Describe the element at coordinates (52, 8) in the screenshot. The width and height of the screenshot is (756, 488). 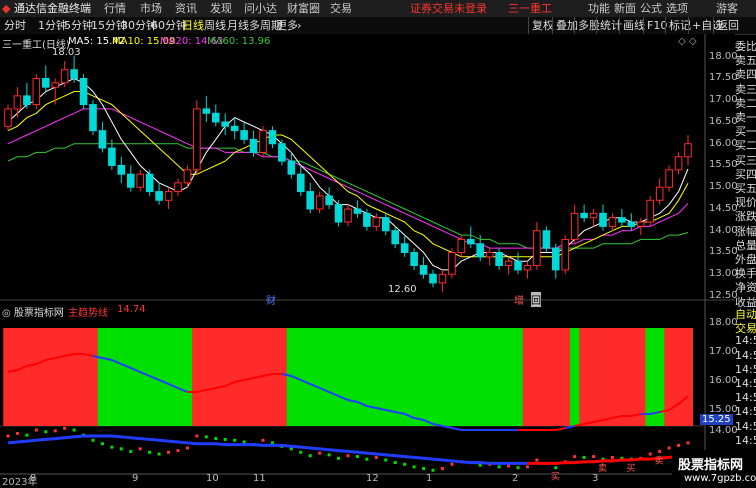
I see `app-title: 通达信金融终端` at that location.